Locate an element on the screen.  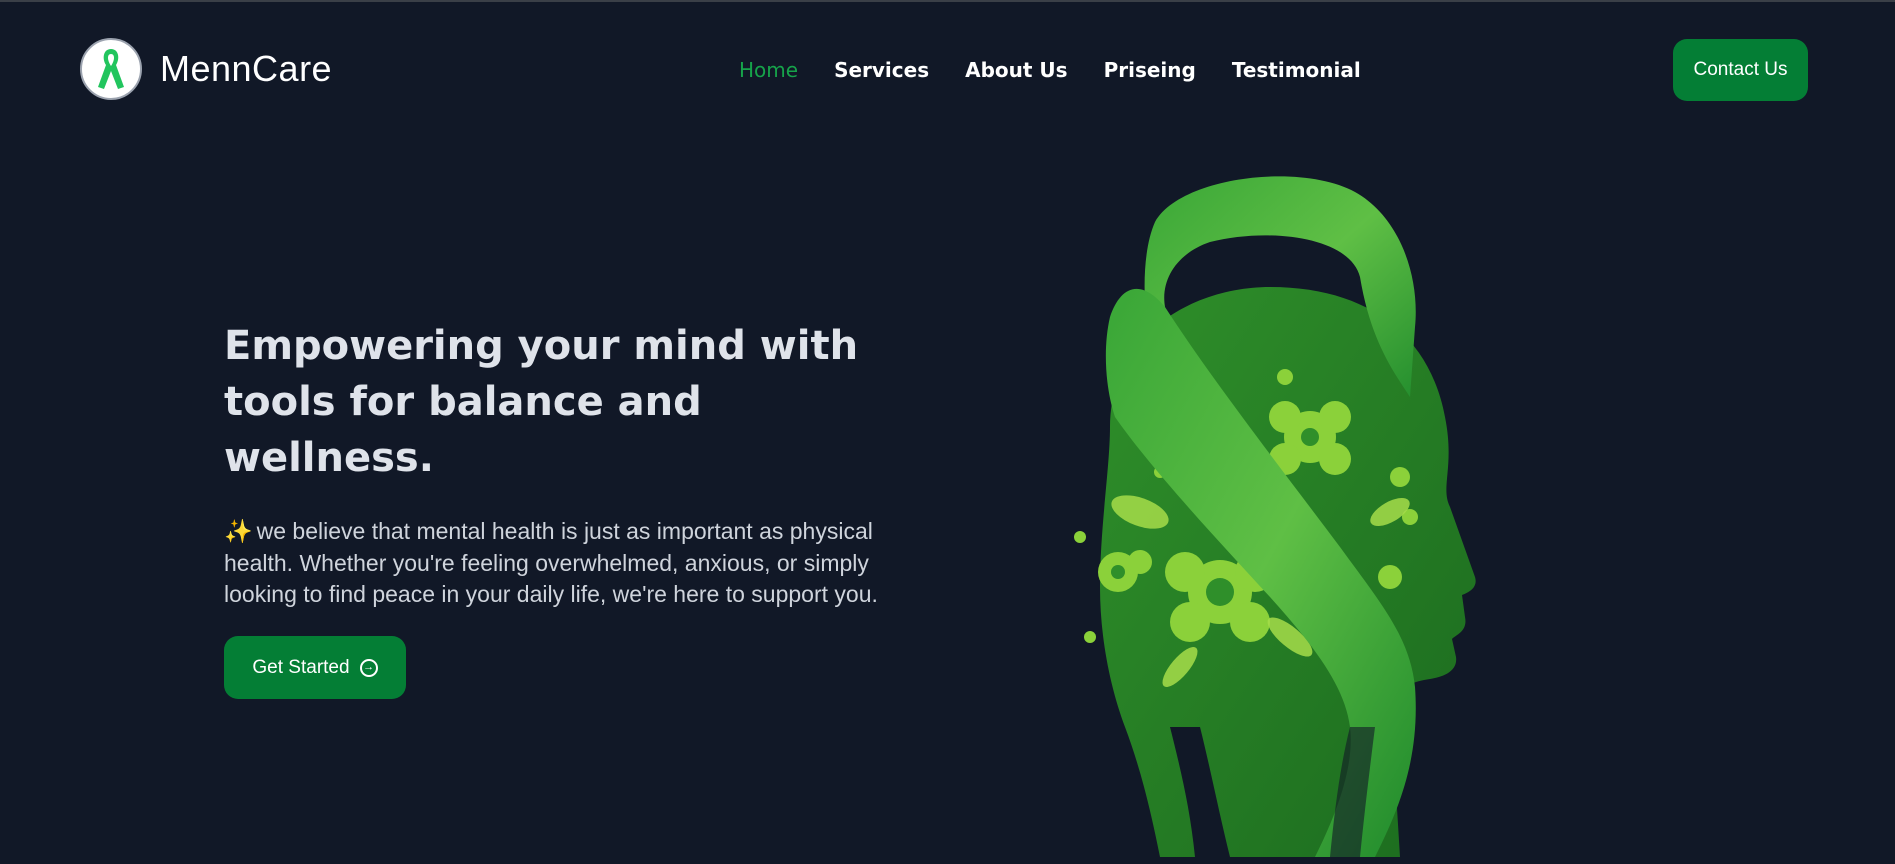
arrow-right-circle-icon: → is located at coordinates (368, 667).